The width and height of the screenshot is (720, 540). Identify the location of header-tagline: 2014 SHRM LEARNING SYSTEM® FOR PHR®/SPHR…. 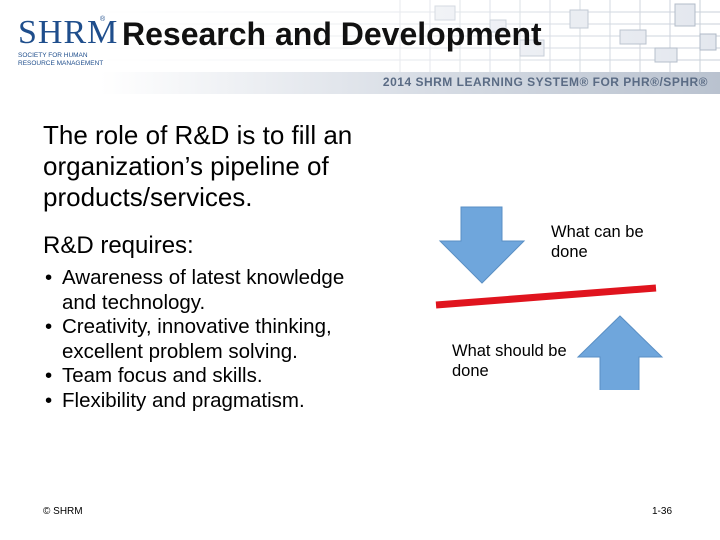
(545, 82).